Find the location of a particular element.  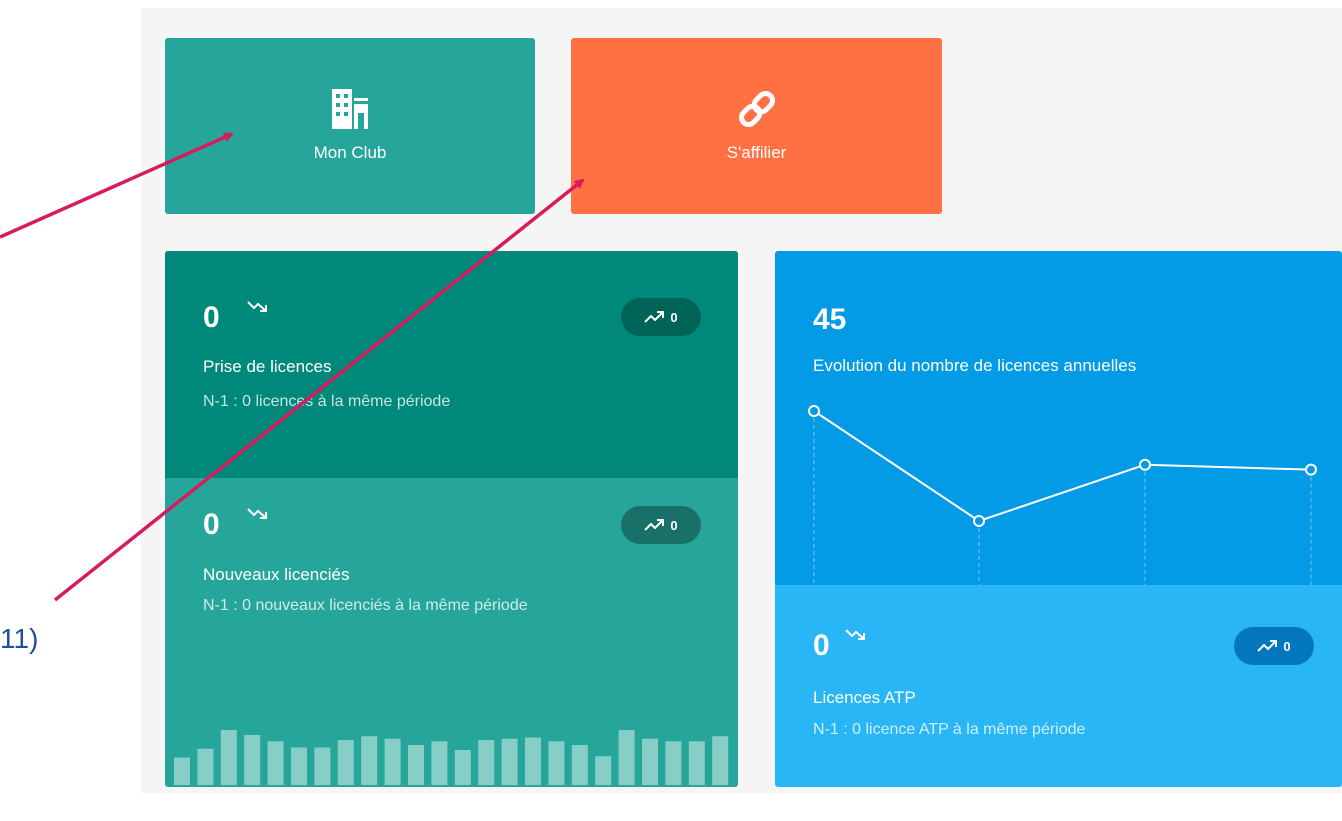

atp-subtitle: N-1 : 0 licence ATP à la même période is located at coordinates (949, 729).